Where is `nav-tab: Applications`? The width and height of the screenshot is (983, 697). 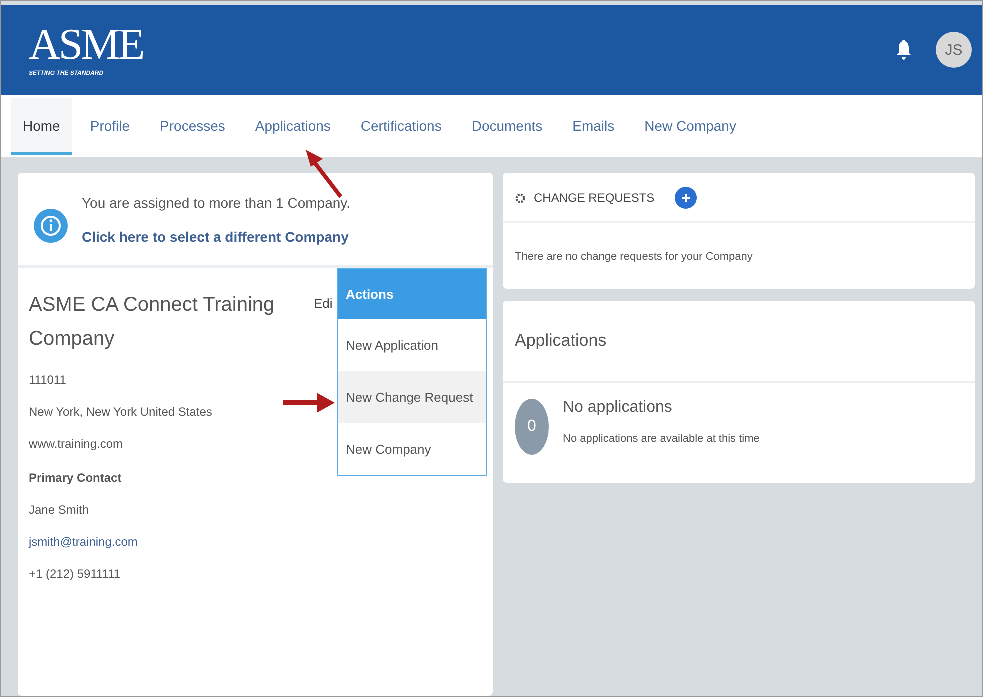 nav-tab: Applications is located at coordinates (293, 126).